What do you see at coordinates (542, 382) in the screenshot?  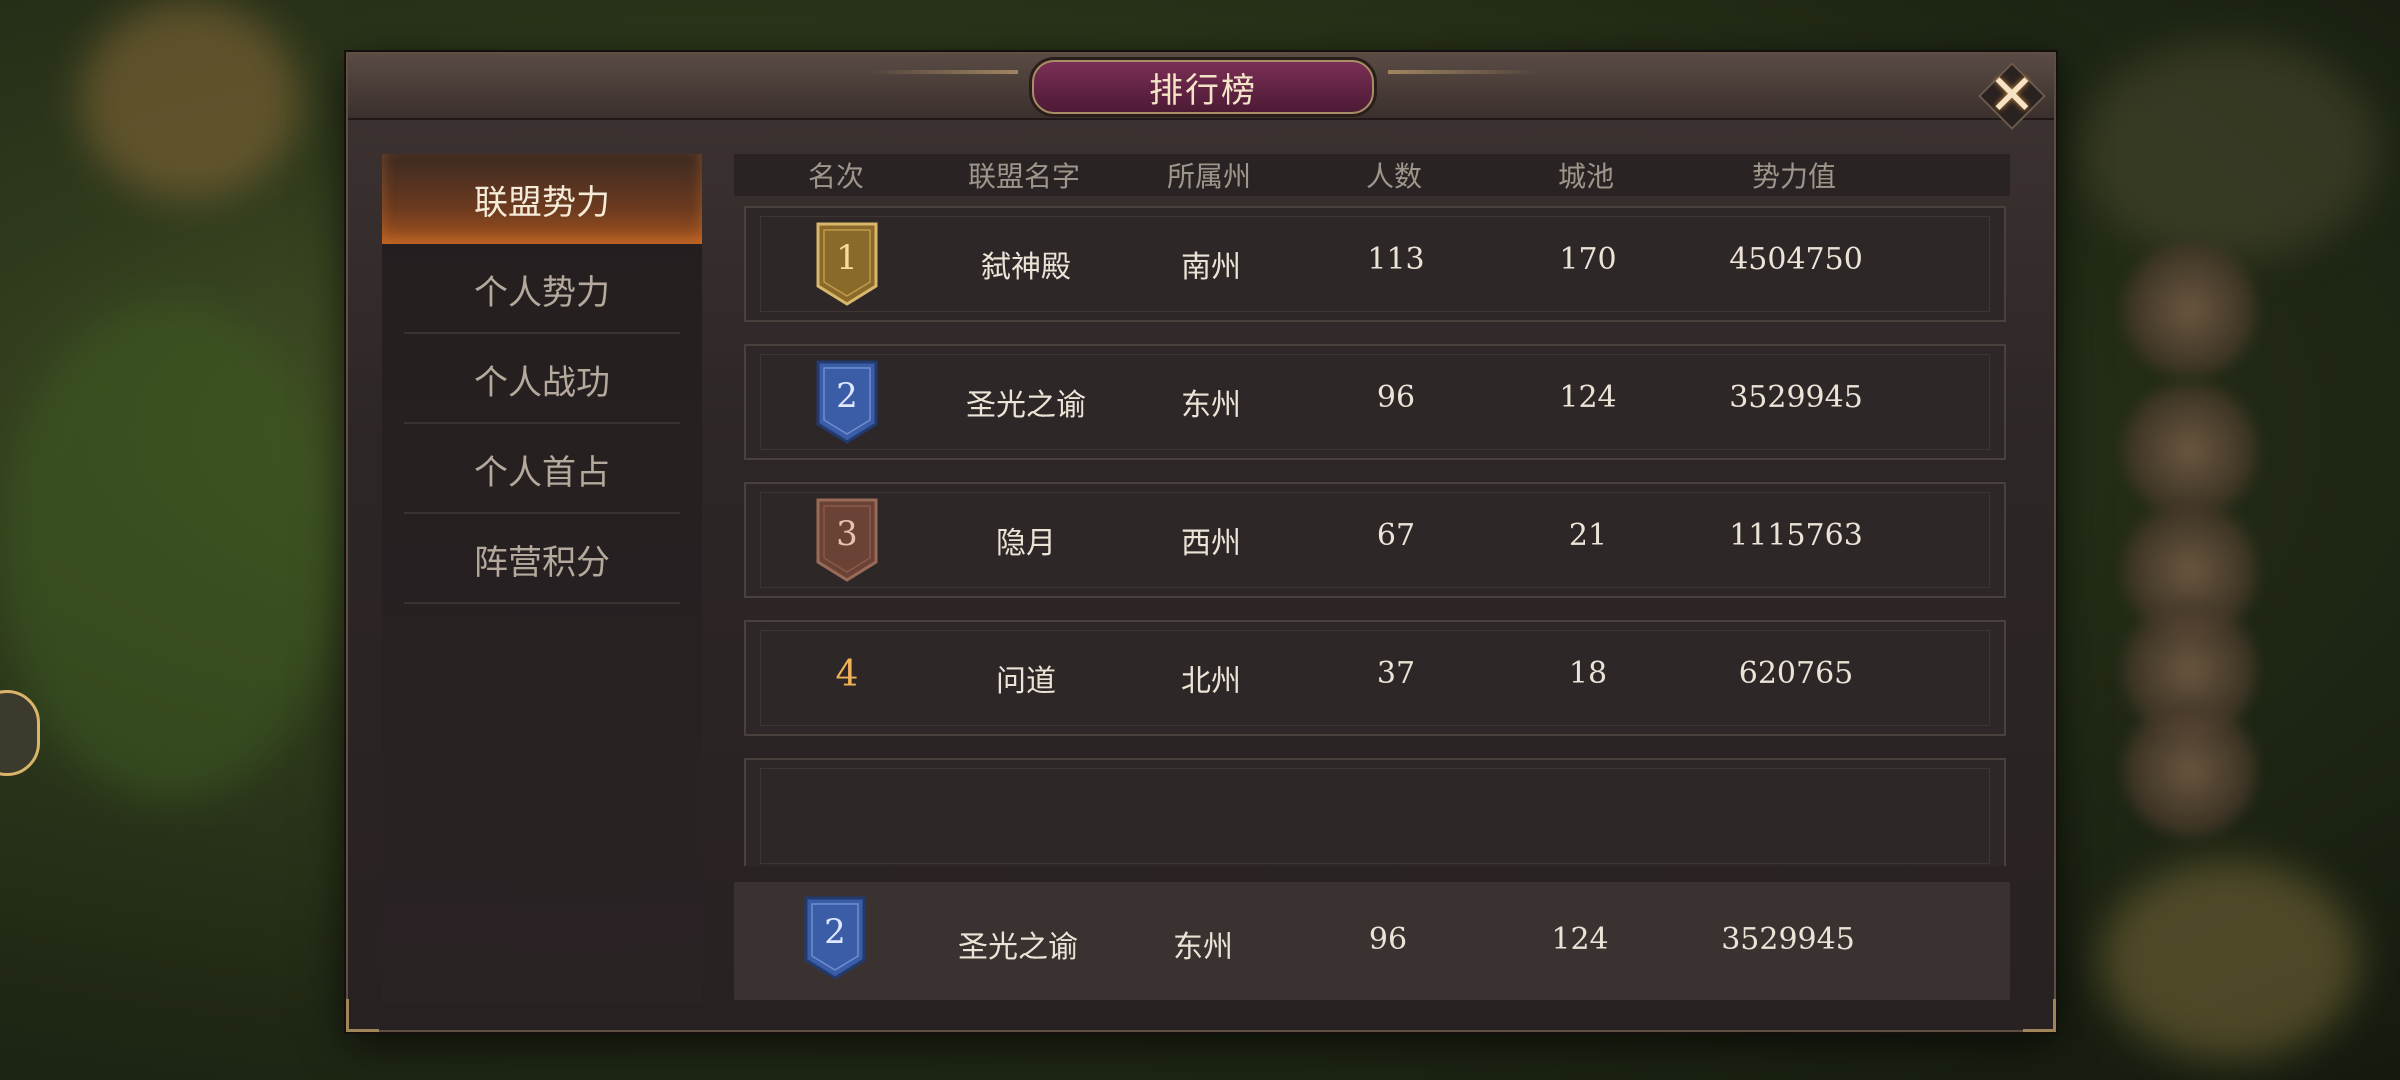 I see `tab-label: 个人战功` at bounding box center [542, 382].